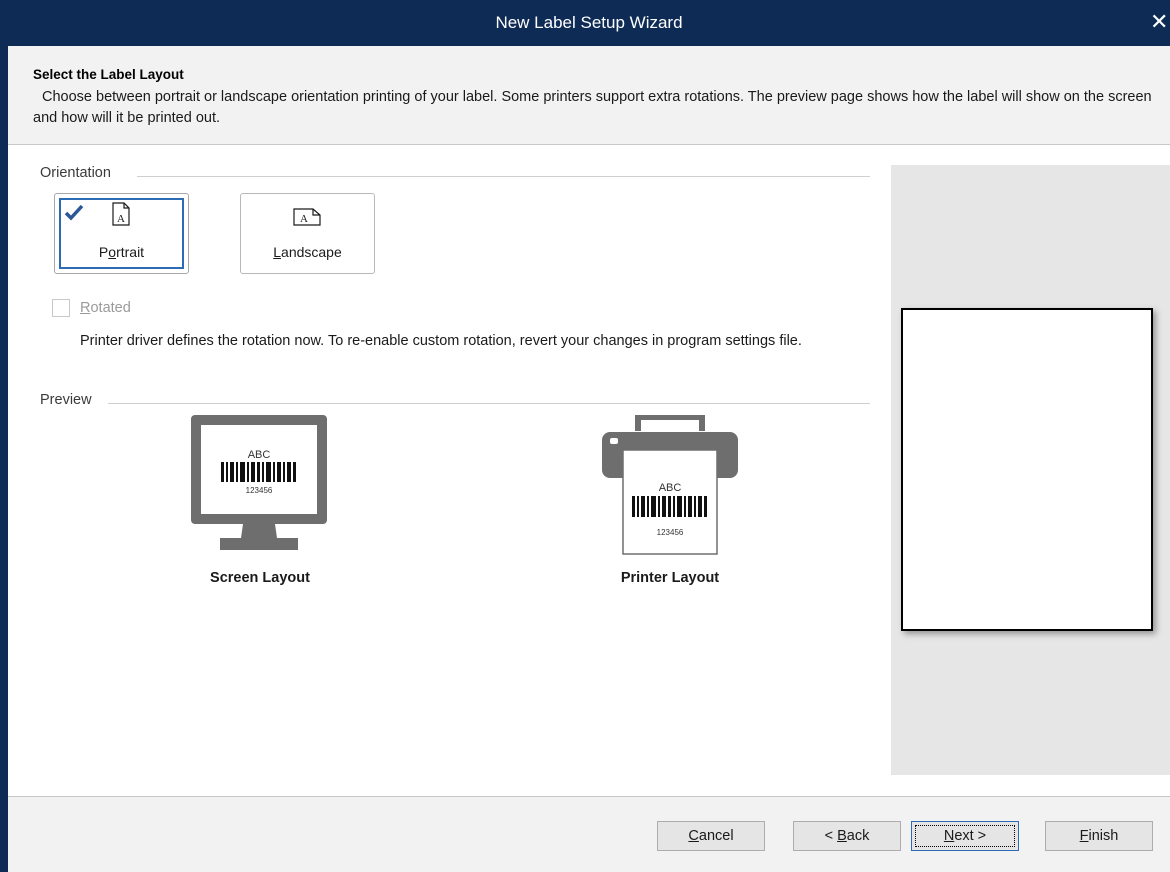 The height and width of the screenshot is (872, 1170). Describe the element at coordinates (503, 176) in the screenshot. I see `orientation-divider` at that location.